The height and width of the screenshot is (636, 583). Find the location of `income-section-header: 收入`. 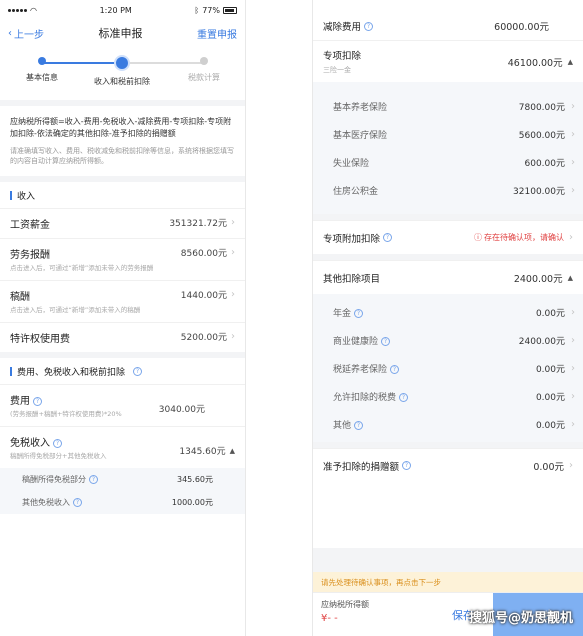

income-section-header: 收入 is located at coordinates (122, 195).